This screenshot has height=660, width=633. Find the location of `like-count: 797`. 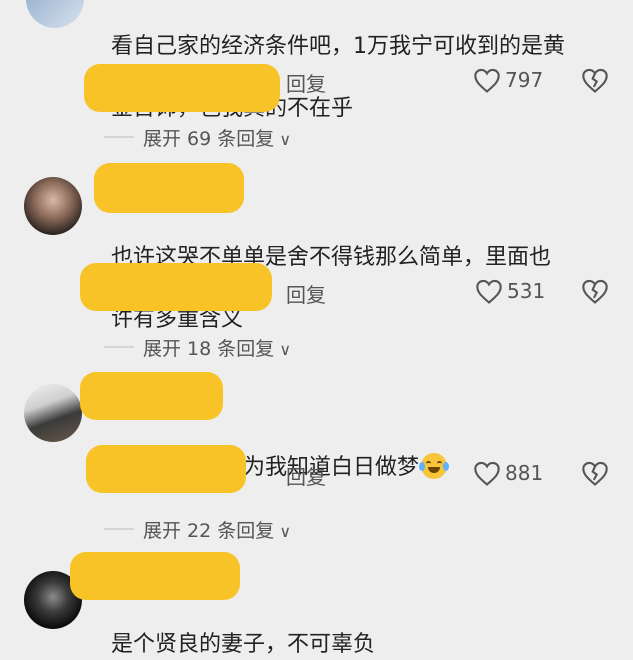

like-count: 797 is located at coordinates (524, 80).